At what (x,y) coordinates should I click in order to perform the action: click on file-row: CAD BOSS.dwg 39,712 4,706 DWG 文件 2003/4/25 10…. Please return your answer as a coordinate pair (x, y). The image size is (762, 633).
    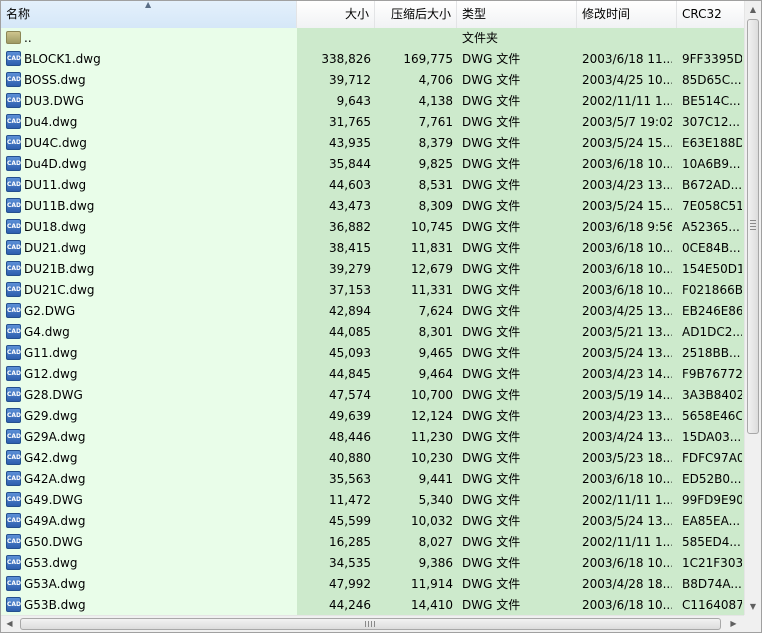
    Looking at the image, I should click on (372, 80).